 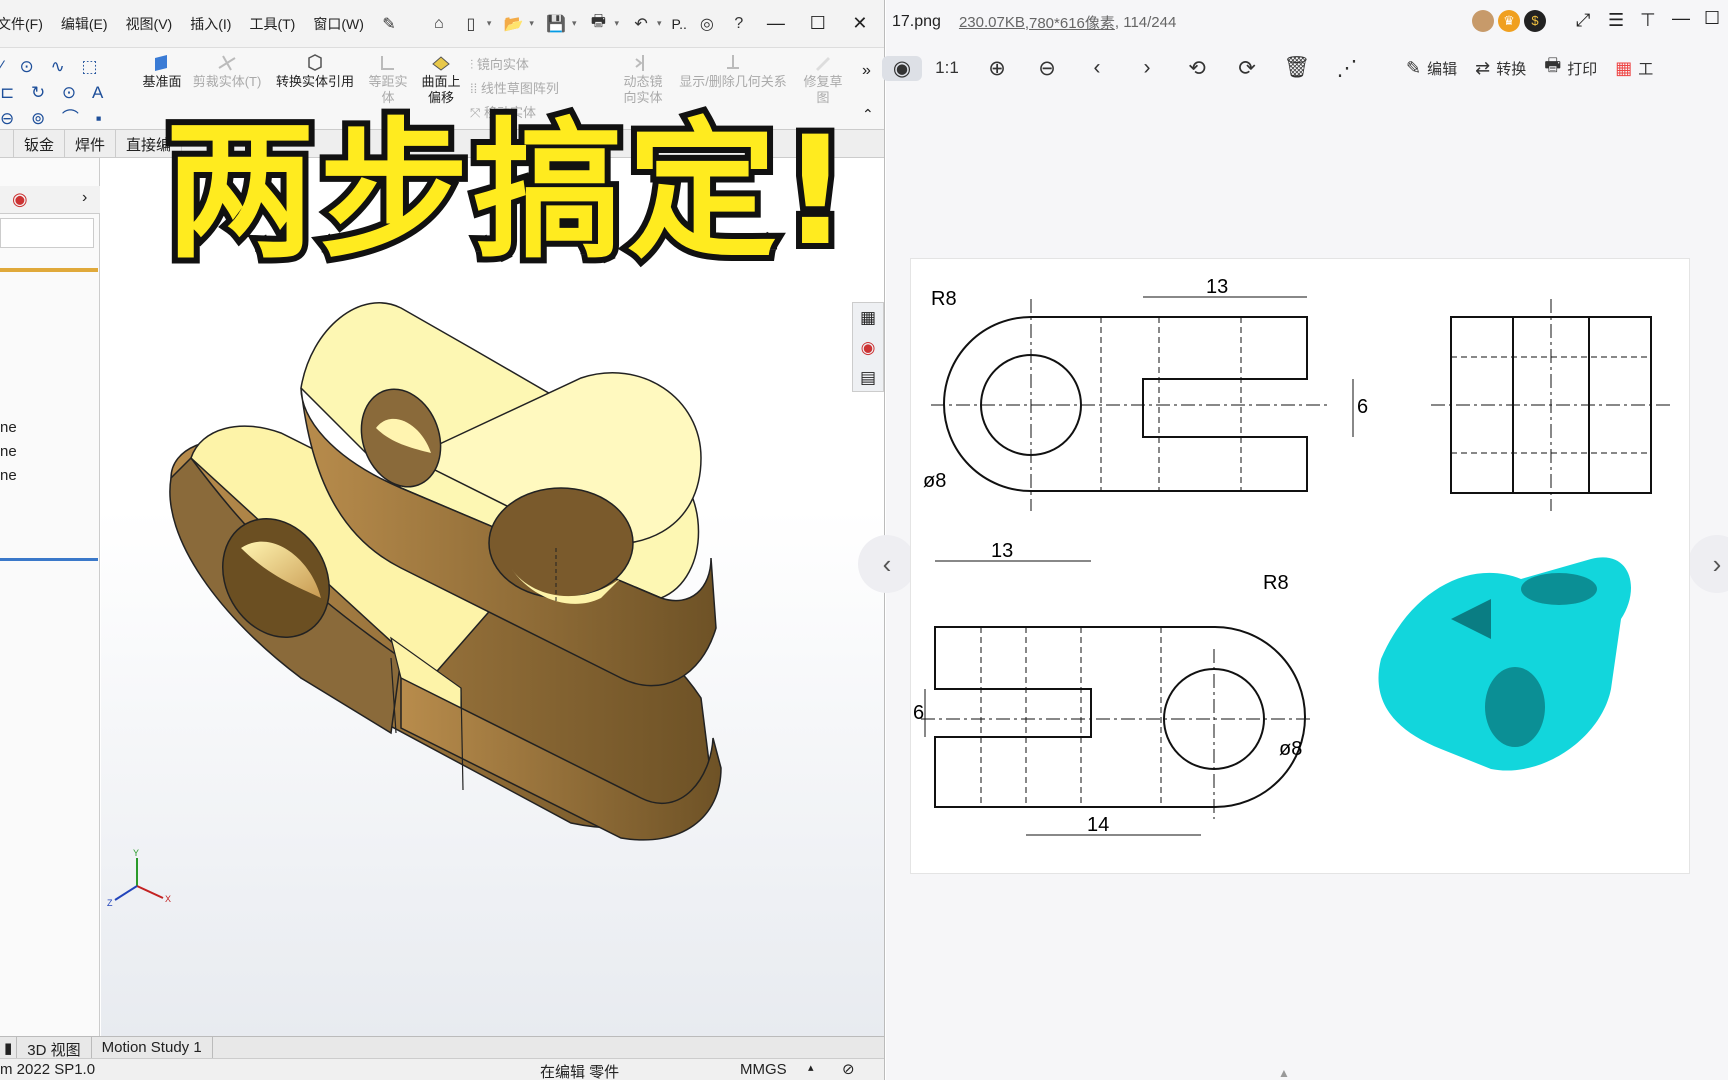 What do you see at coordinates (47, 233) in the screenshot?
I see `filter-input` at bounding box center [47, 233].